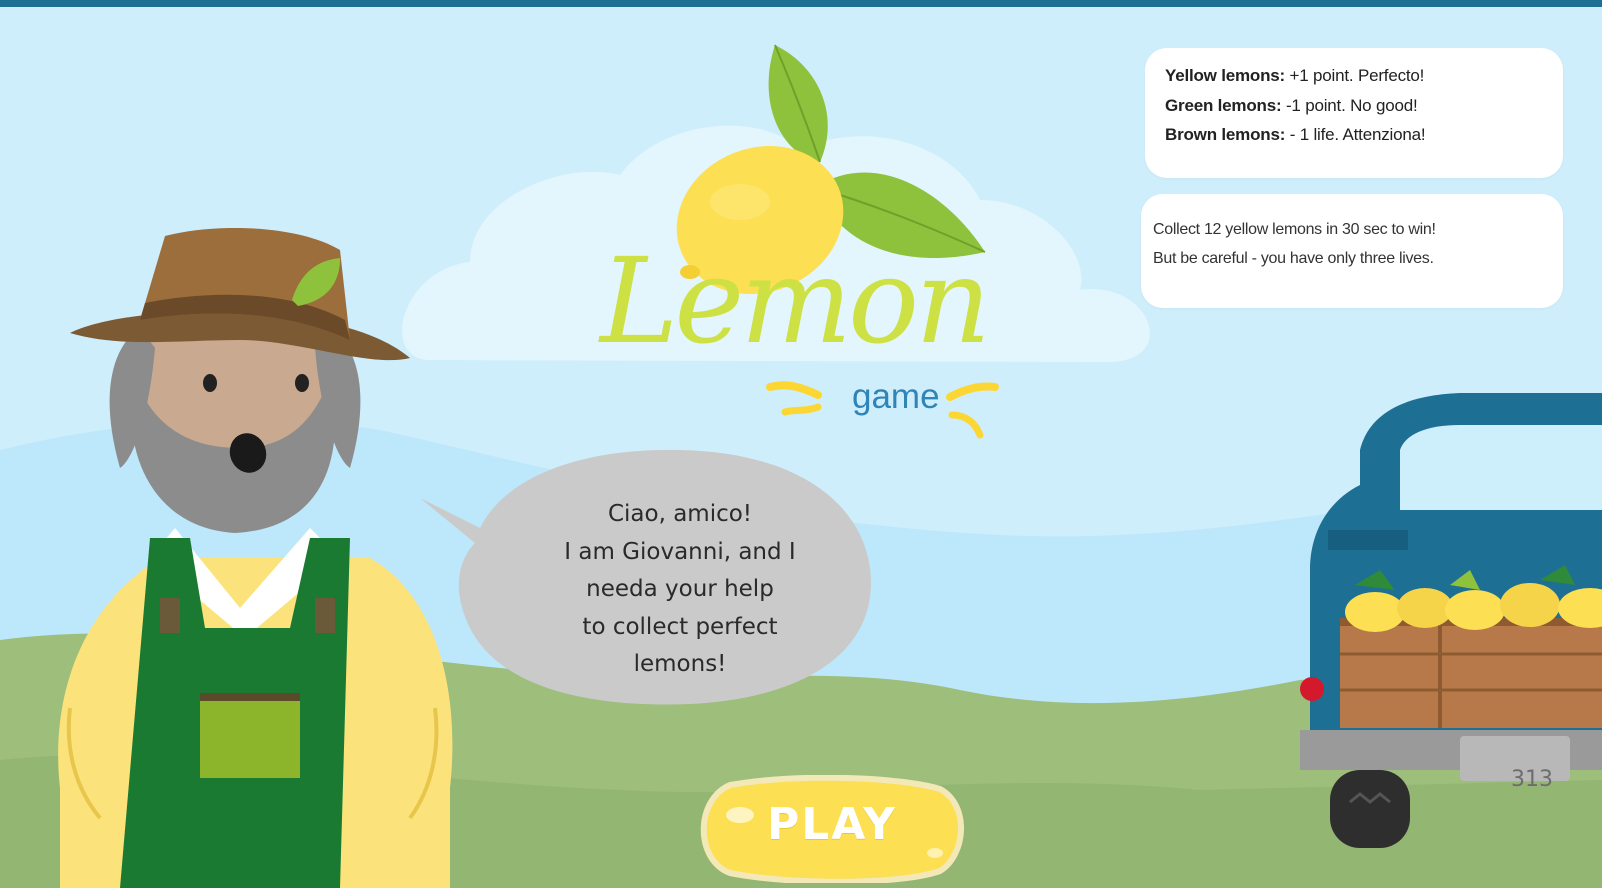 The image size is (1602, 888). I want to click on rule-brown-label: Brown lemons:, so click(1225, 134).